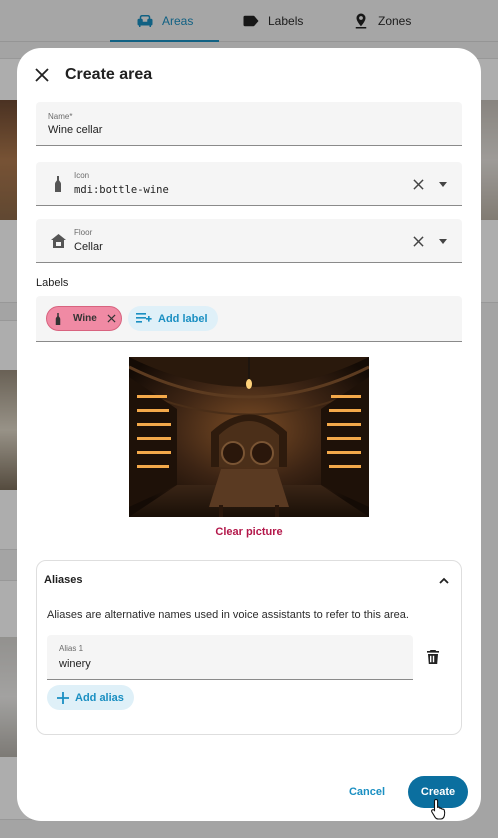 This screenshot has width=498, height=838. Describe the element at coordinates (249, 74) in the screenshot. I see `dialog-header: Create area` at that location.